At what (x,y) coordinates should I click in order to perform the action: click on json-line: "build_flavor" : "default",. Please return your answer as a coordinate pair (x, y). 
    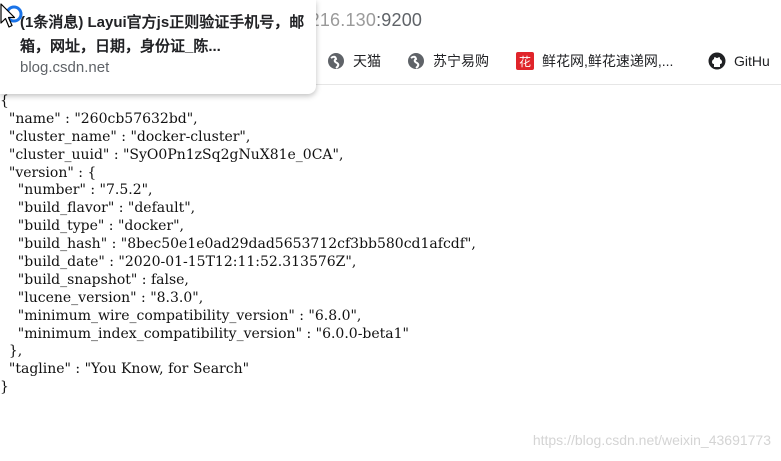
    Looking at the image, I should click on (98, 208).